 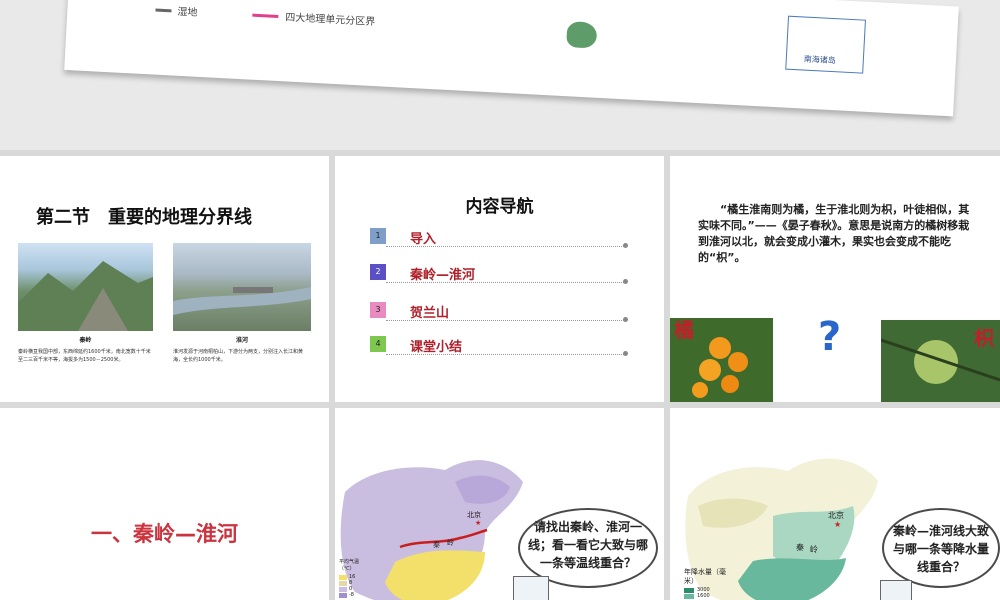 What do you see at coordinates (582, 35) in the screenshot?
I see `hainan-island-icon` at bounding box center [582, 35].